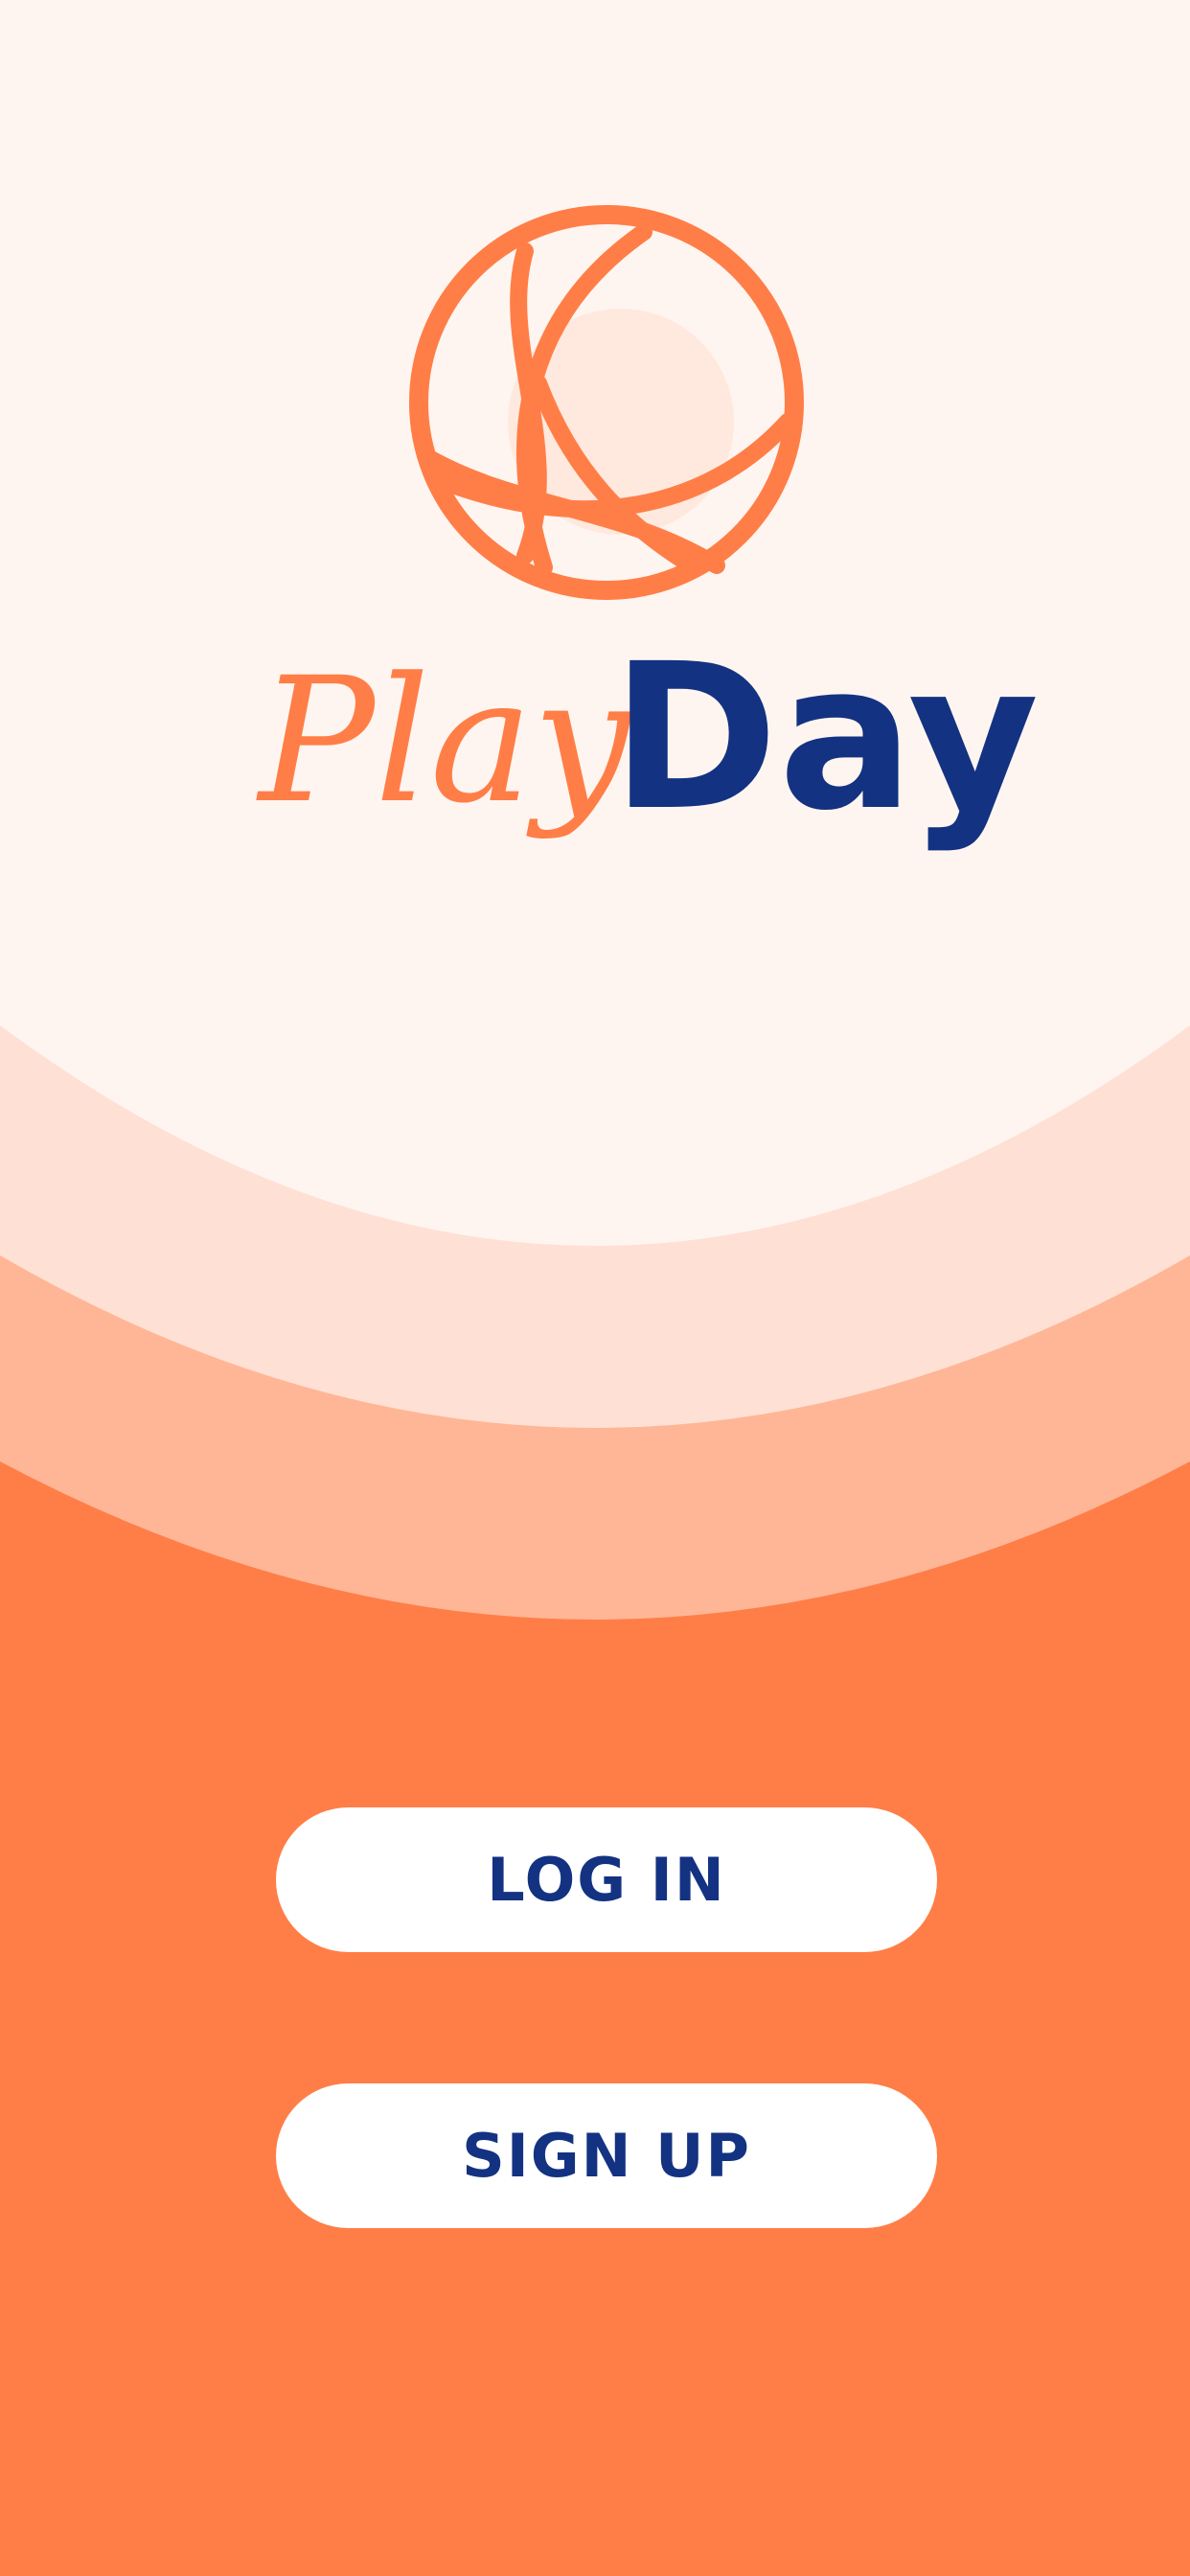 The image size is (1190, 2576). I want to click on login-button-label: LOG IN, so click(606, 1880).